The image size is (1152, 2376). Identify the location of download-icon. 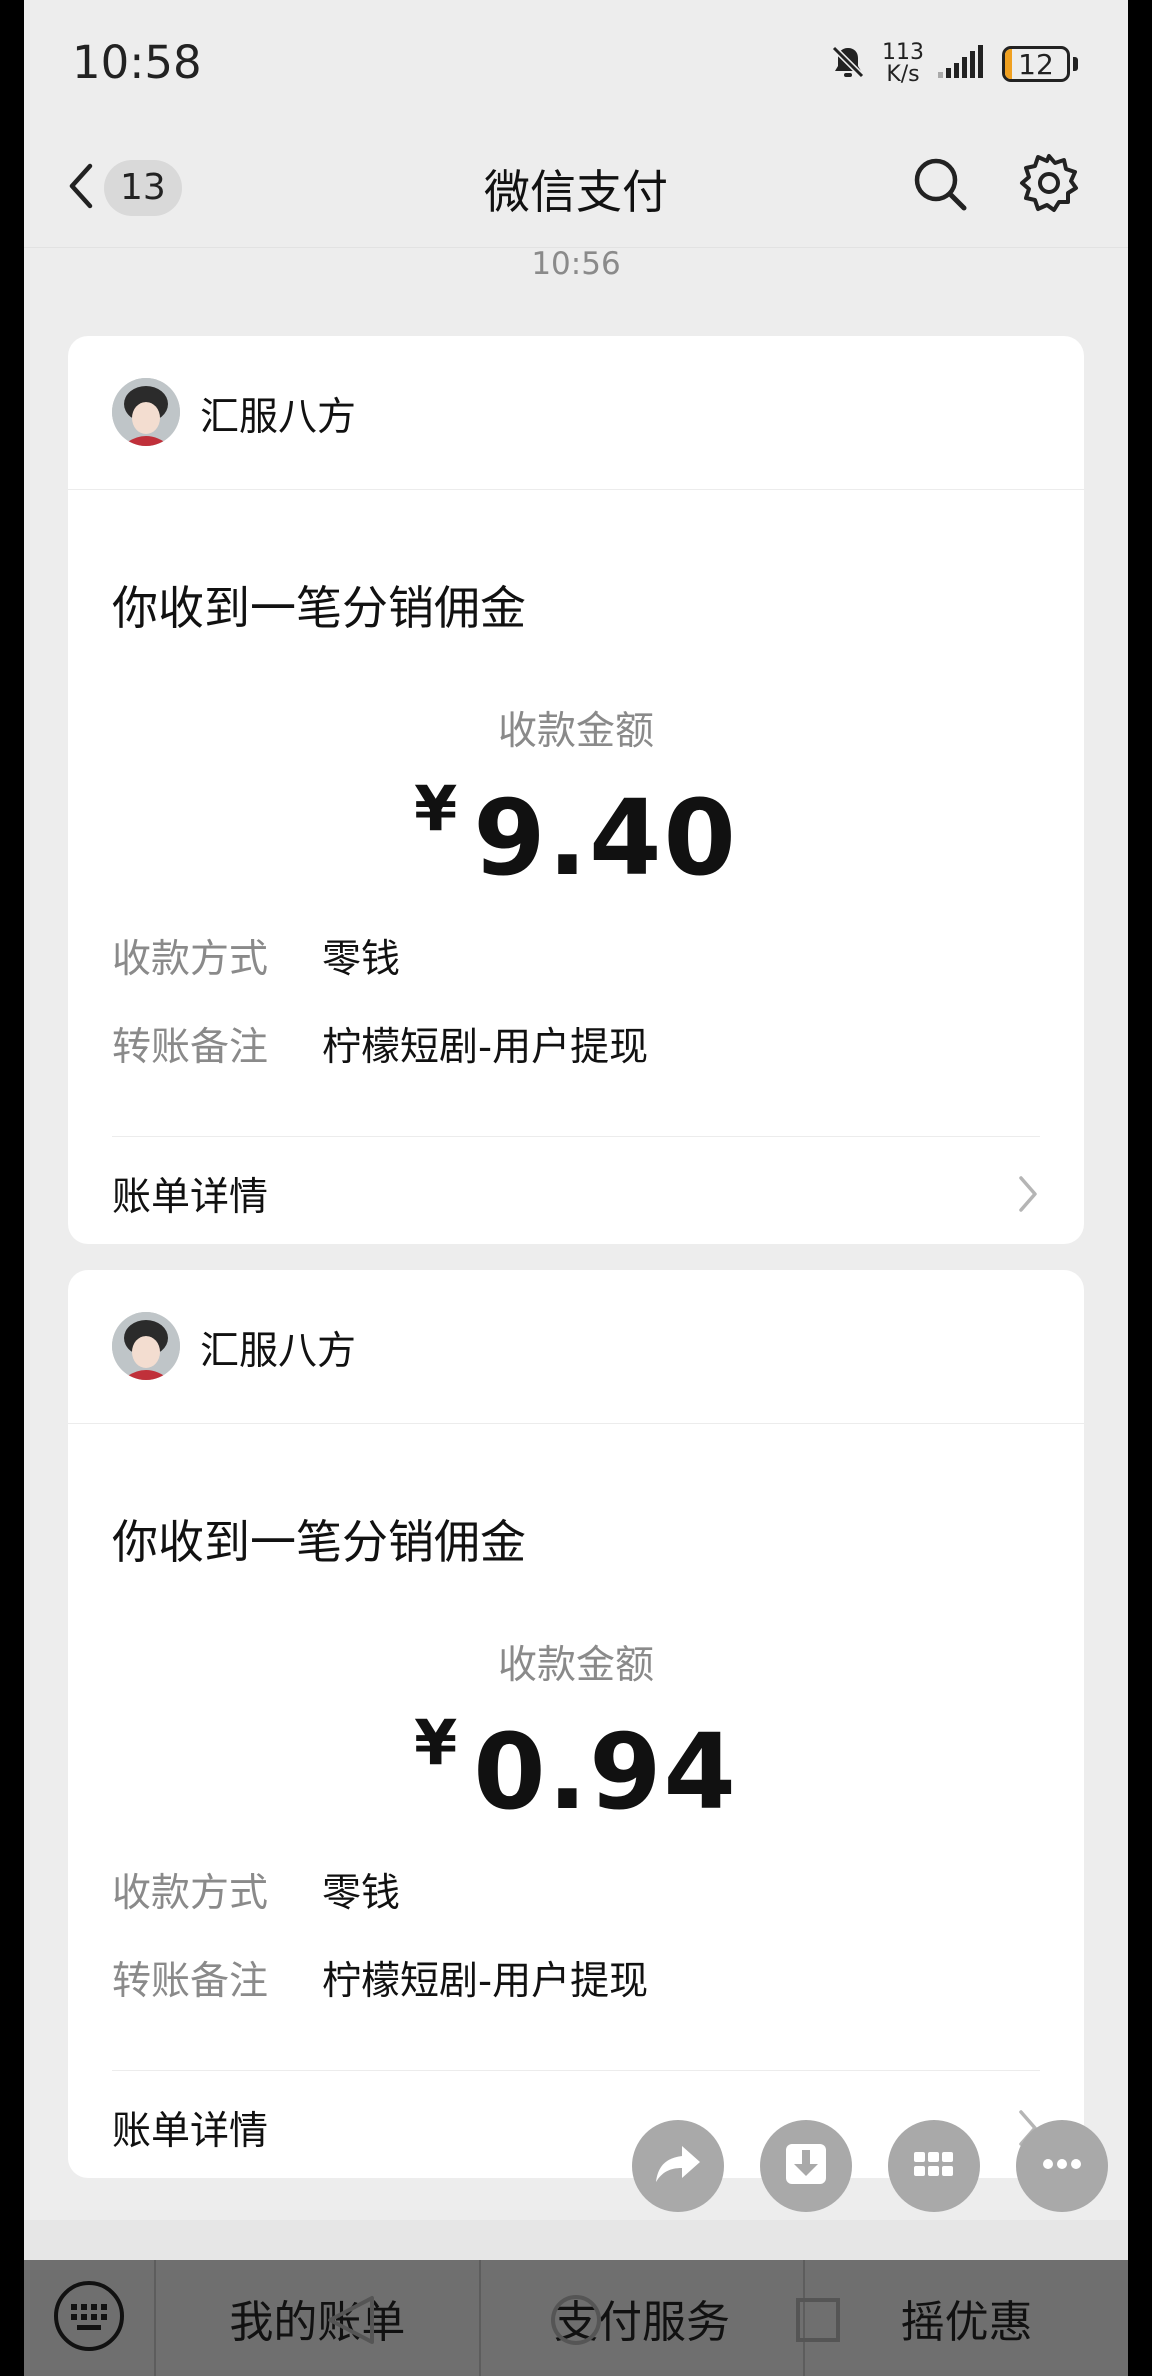
(806, 2166).